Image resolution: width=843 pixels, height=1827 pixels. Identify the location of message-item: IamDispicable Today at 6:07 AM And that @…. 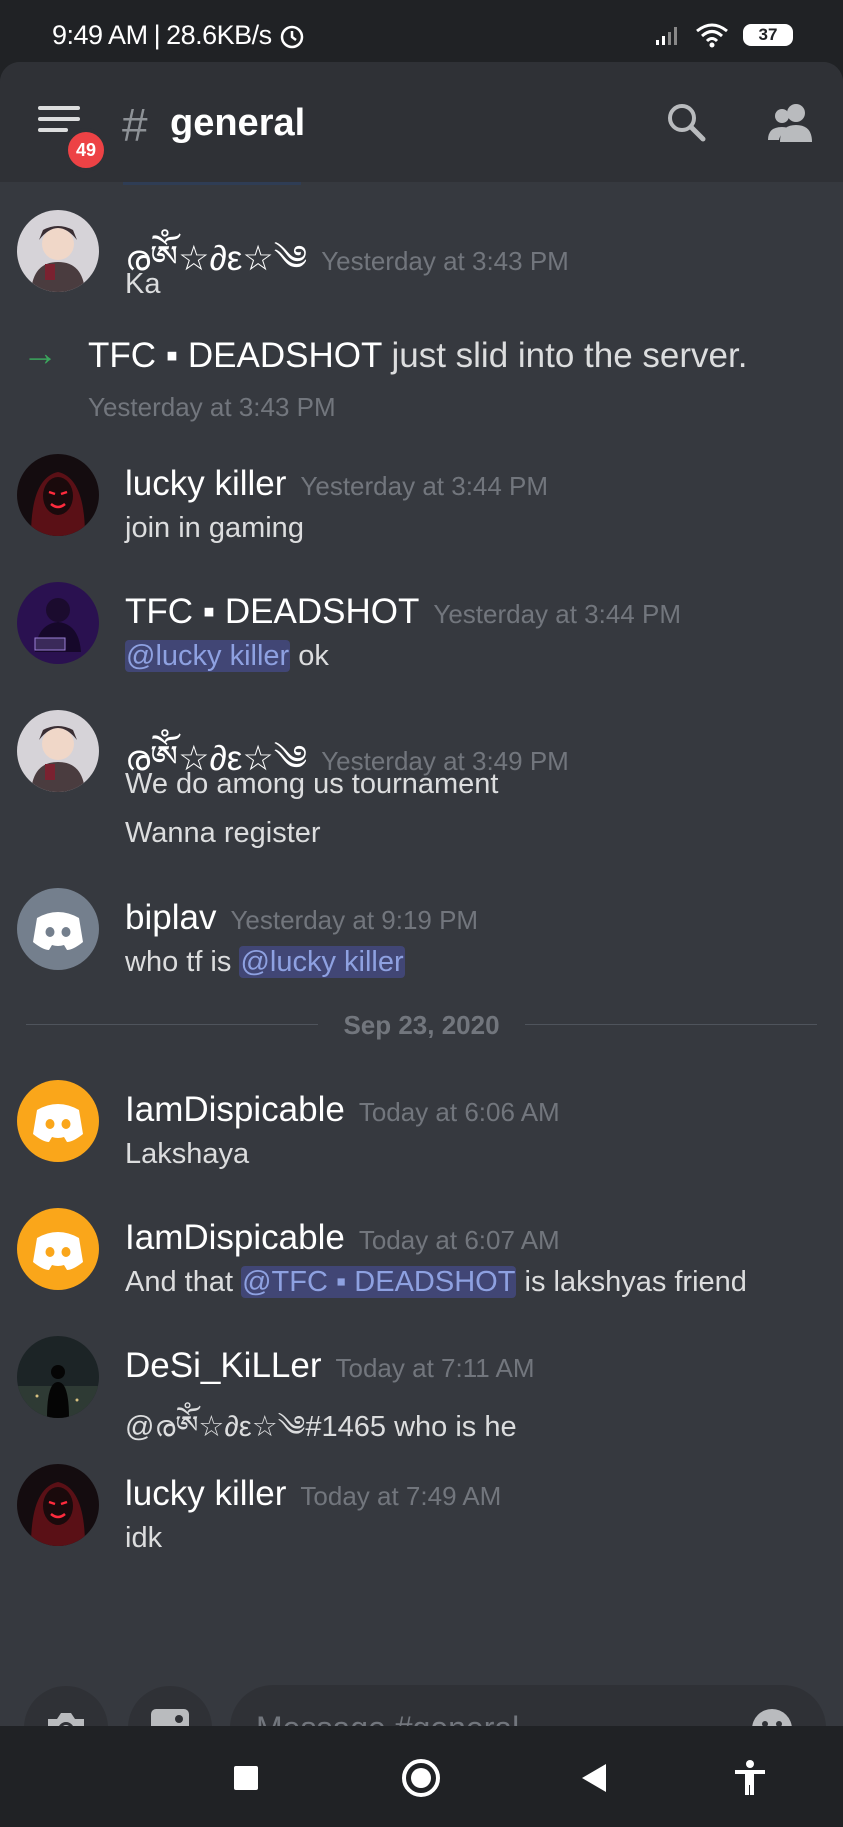
(421, 1258).